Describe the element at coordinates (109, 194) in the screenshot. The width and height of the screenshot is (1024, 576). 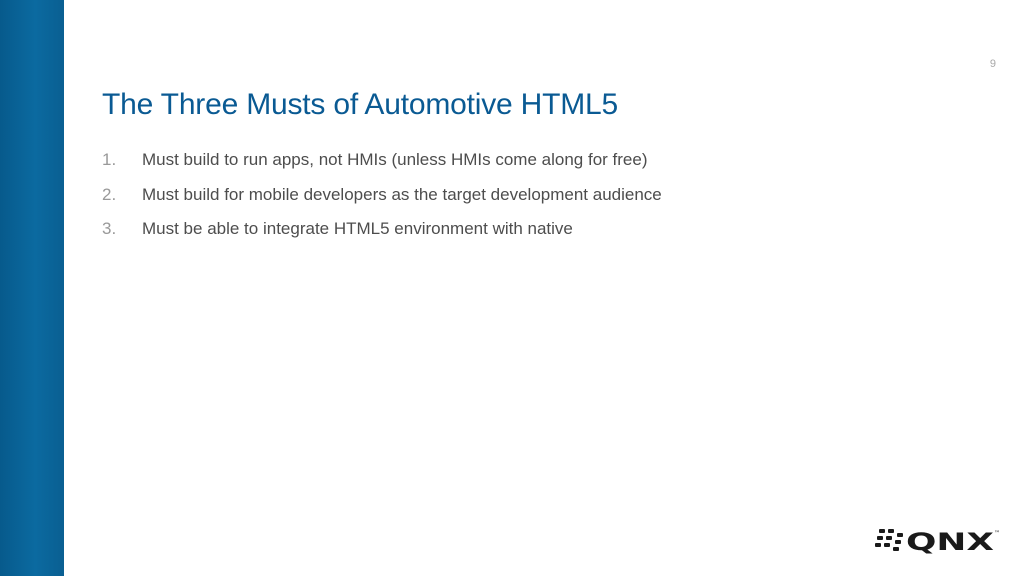
I see `list-item-number: 2.` at that location.